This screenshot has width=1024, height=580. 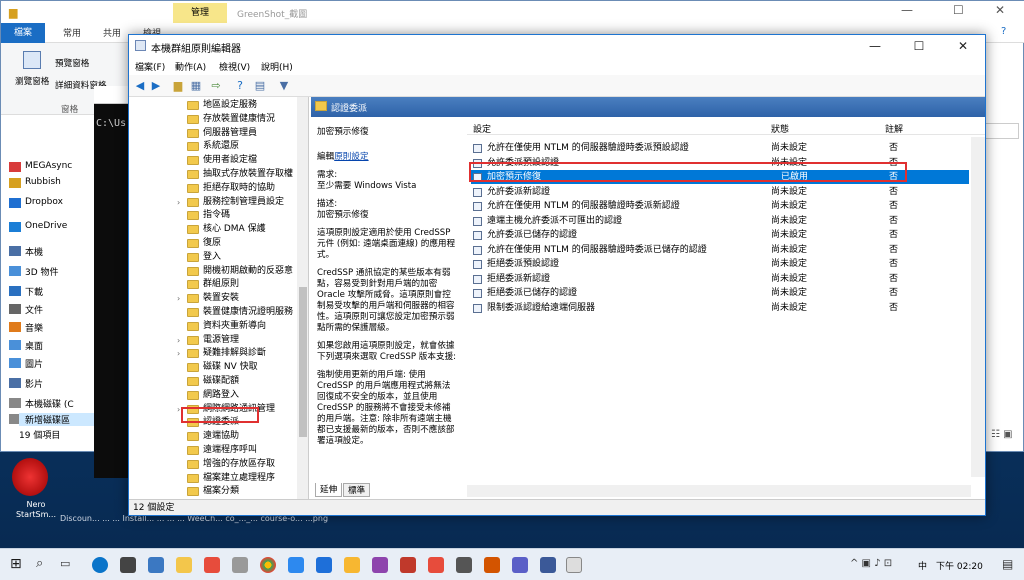 What do you see at coordinates (520, 565) in the screenshot?
I see `teams-icon` at bounding box center [520, 565].